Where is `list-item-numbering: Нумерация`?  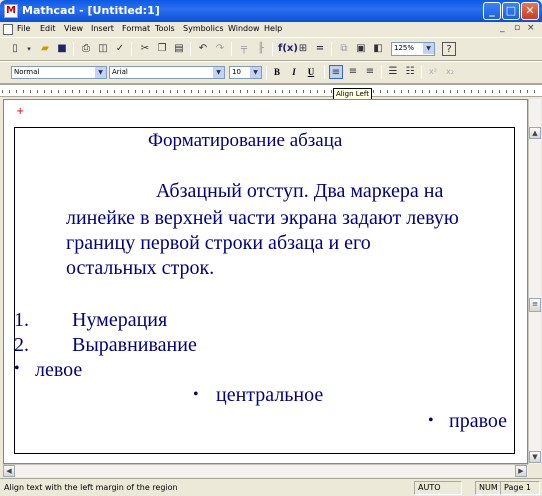 list-item-numbering: Нумерация is located at coordinates (120, 320).